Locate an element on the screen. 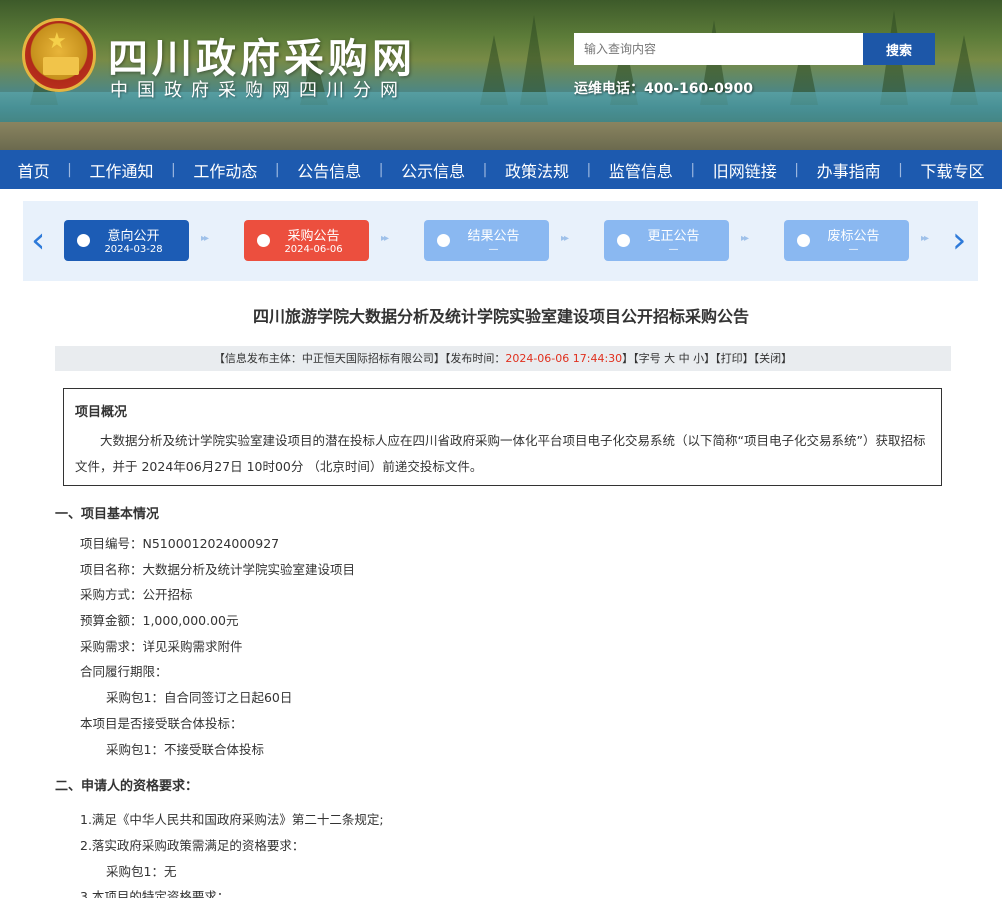 Image resolution: width=1002 pixels, height=898 pixels. nav-item-work-news: 工作动态 is located at coordinates (225, 170).